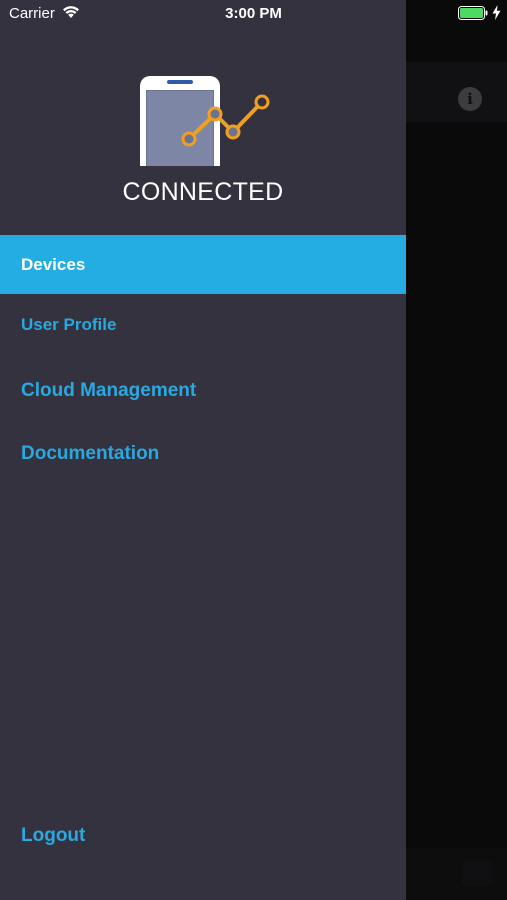  I want to click on menu-item-cloud-management: Cloud Management, so click(203, 391).